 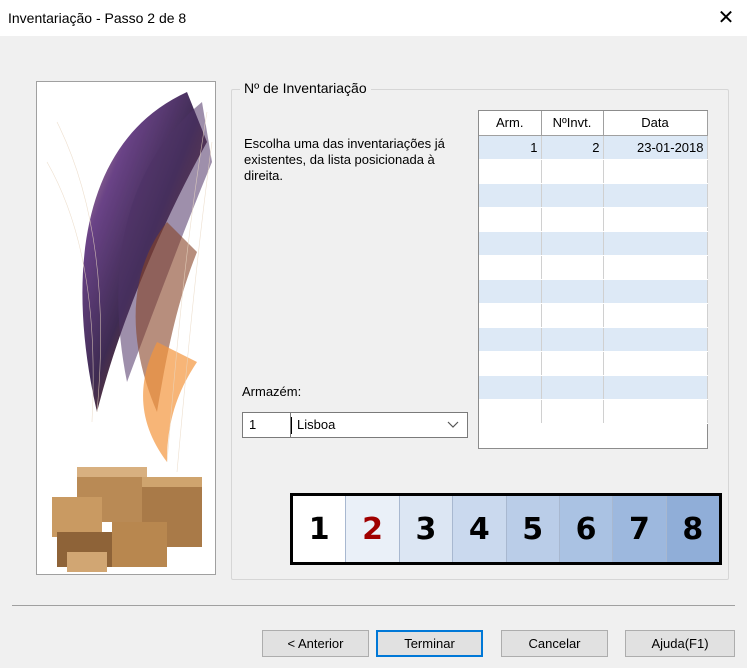 What do you see at coordinates (533, 529) in the screenshot?
I see `step-5: 5` at bounding box center [533, 529].